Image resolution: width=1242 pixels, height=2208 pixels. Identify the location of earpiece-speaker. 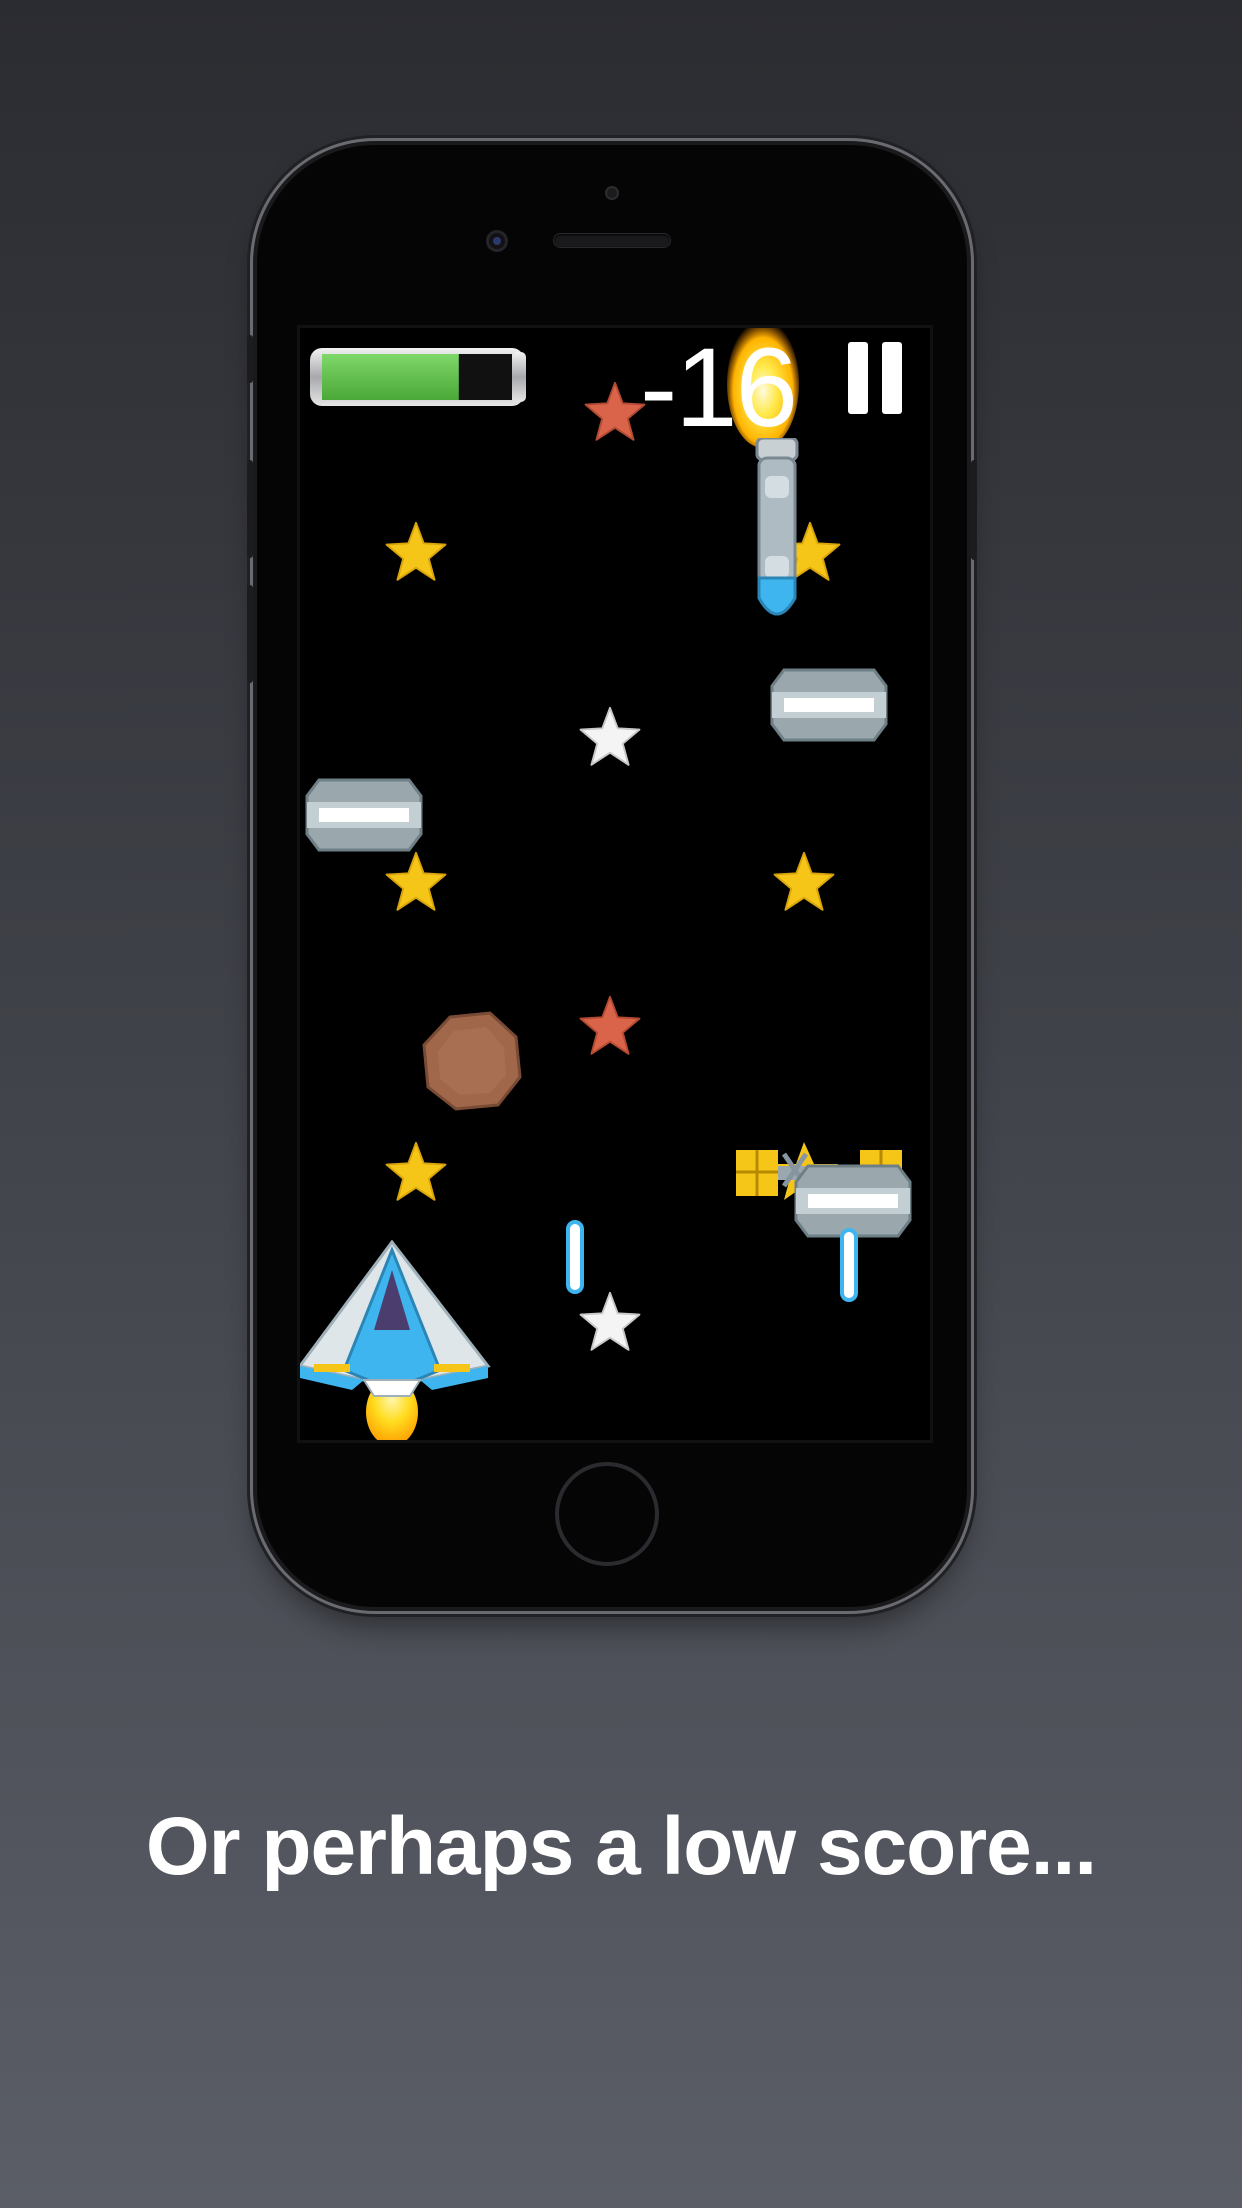
(612, 240).